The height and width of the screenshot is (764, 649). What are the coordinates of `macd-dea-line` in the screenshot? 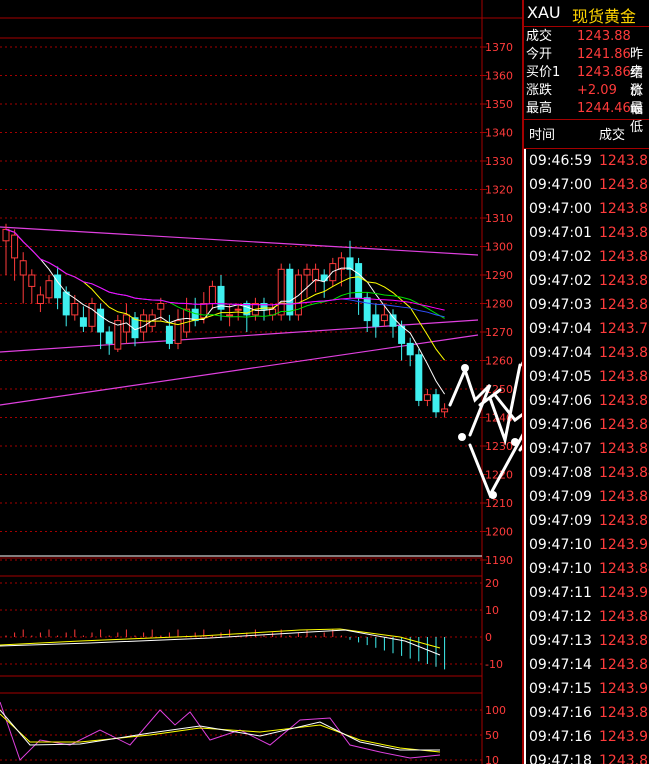 It's located at (220, 638).